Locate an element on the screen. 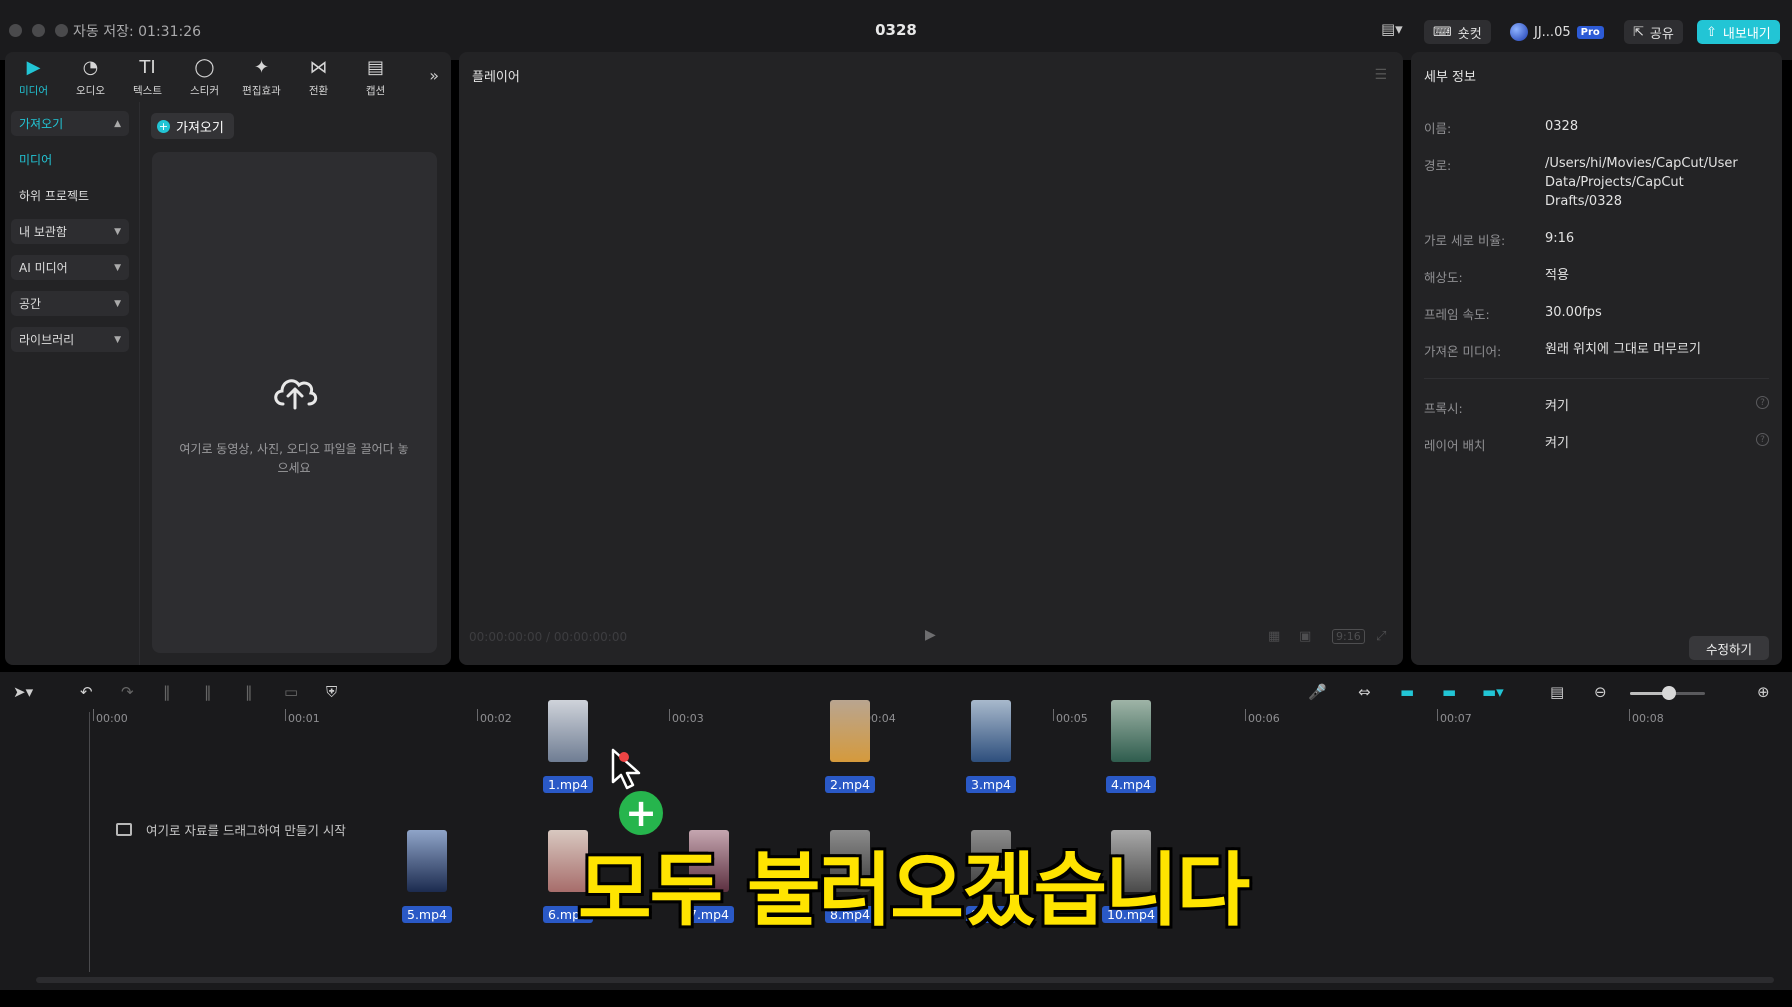 This screenshot has height=1007, width=1792. player-timecode: 00:00:00:00 / 00:00:00:00 is located at coordinates (548, 637).